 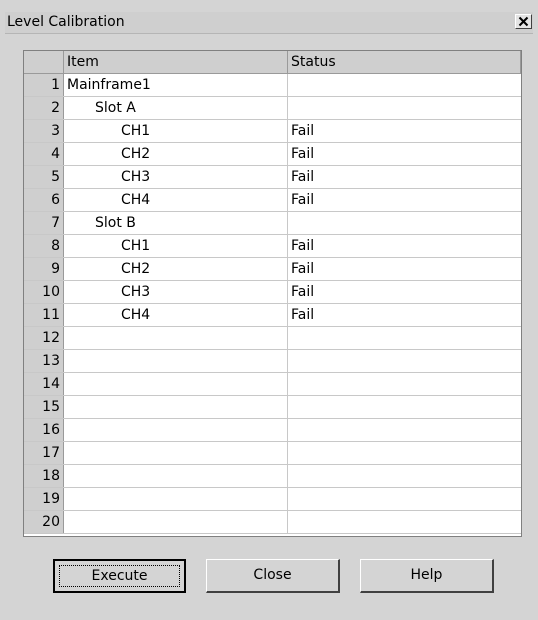 I want to click on row-number: 5, so click(x=44, y=177).